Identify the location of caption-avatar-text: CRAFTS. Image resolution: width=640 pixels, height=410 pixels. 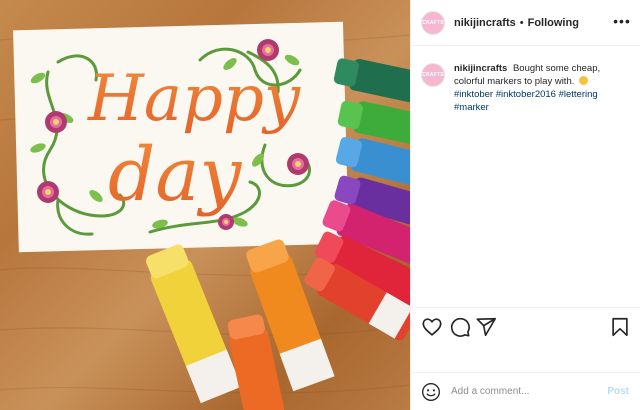
(433, 75).